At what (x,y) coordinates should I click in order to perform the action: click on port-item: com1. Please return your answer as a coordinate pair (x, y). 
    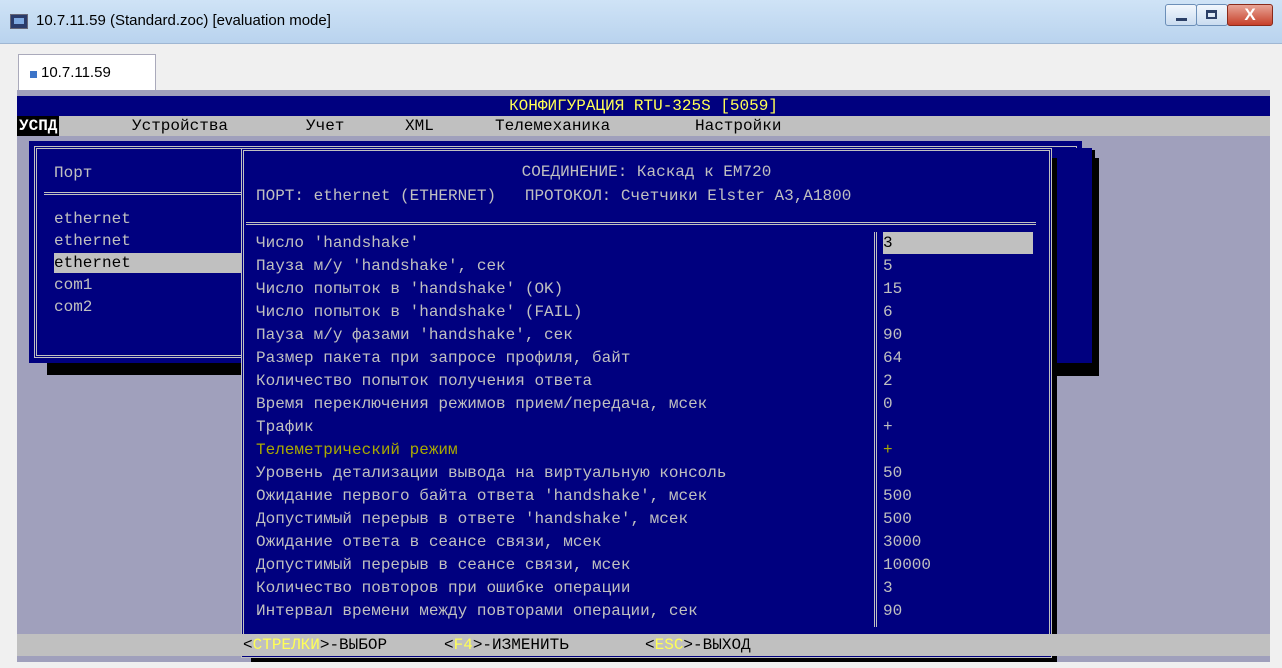
    Looking at the image, I should click on (159, 285).